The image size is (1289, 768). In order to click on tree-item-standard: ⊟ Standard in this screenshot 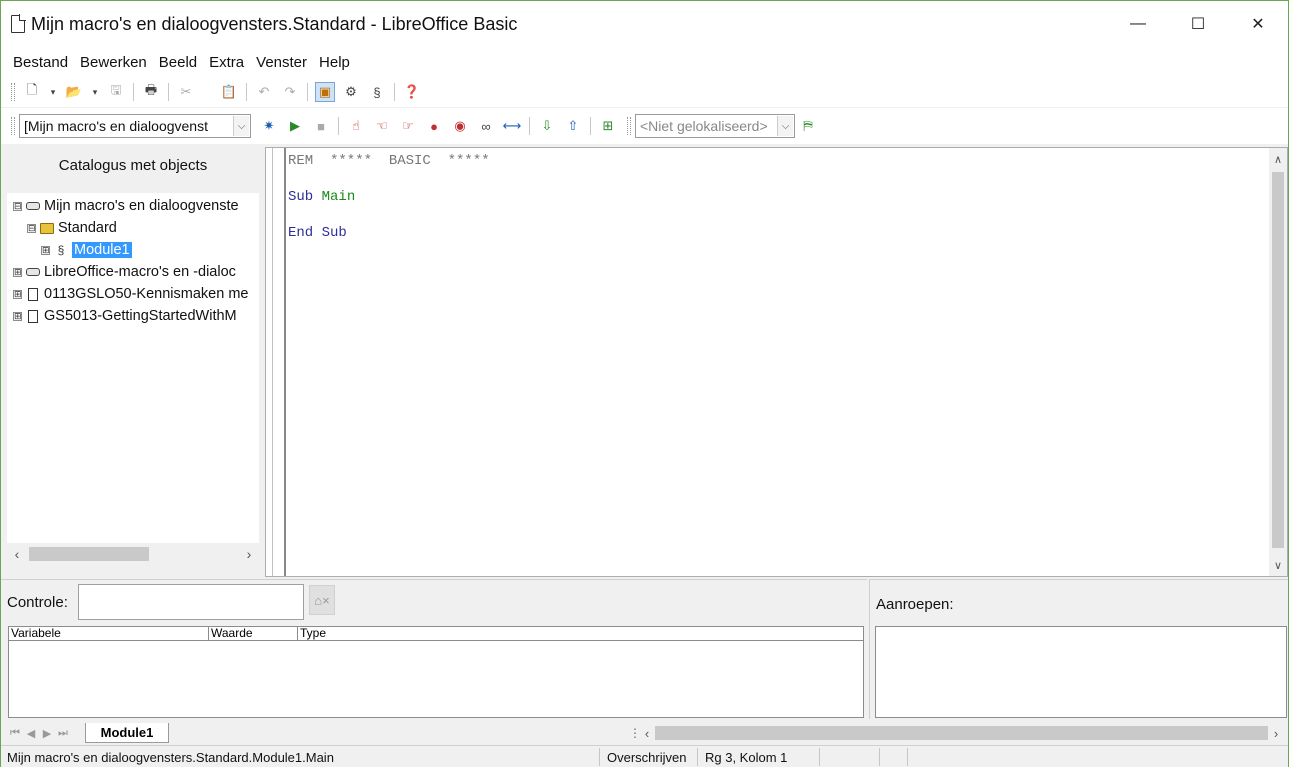, I will do `click(72, 228)`.